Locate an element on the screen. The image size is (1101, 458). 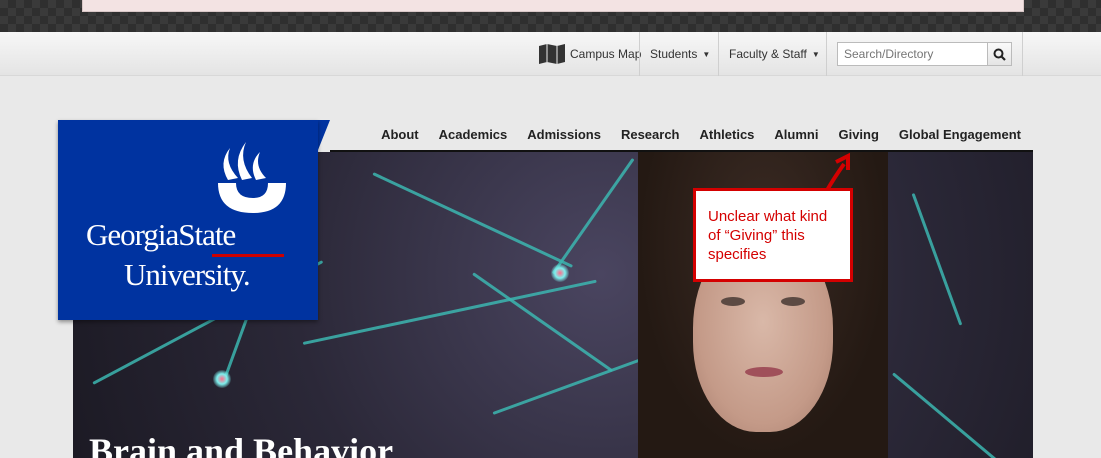
nav-research: Research is located at coordinates (650, 134).